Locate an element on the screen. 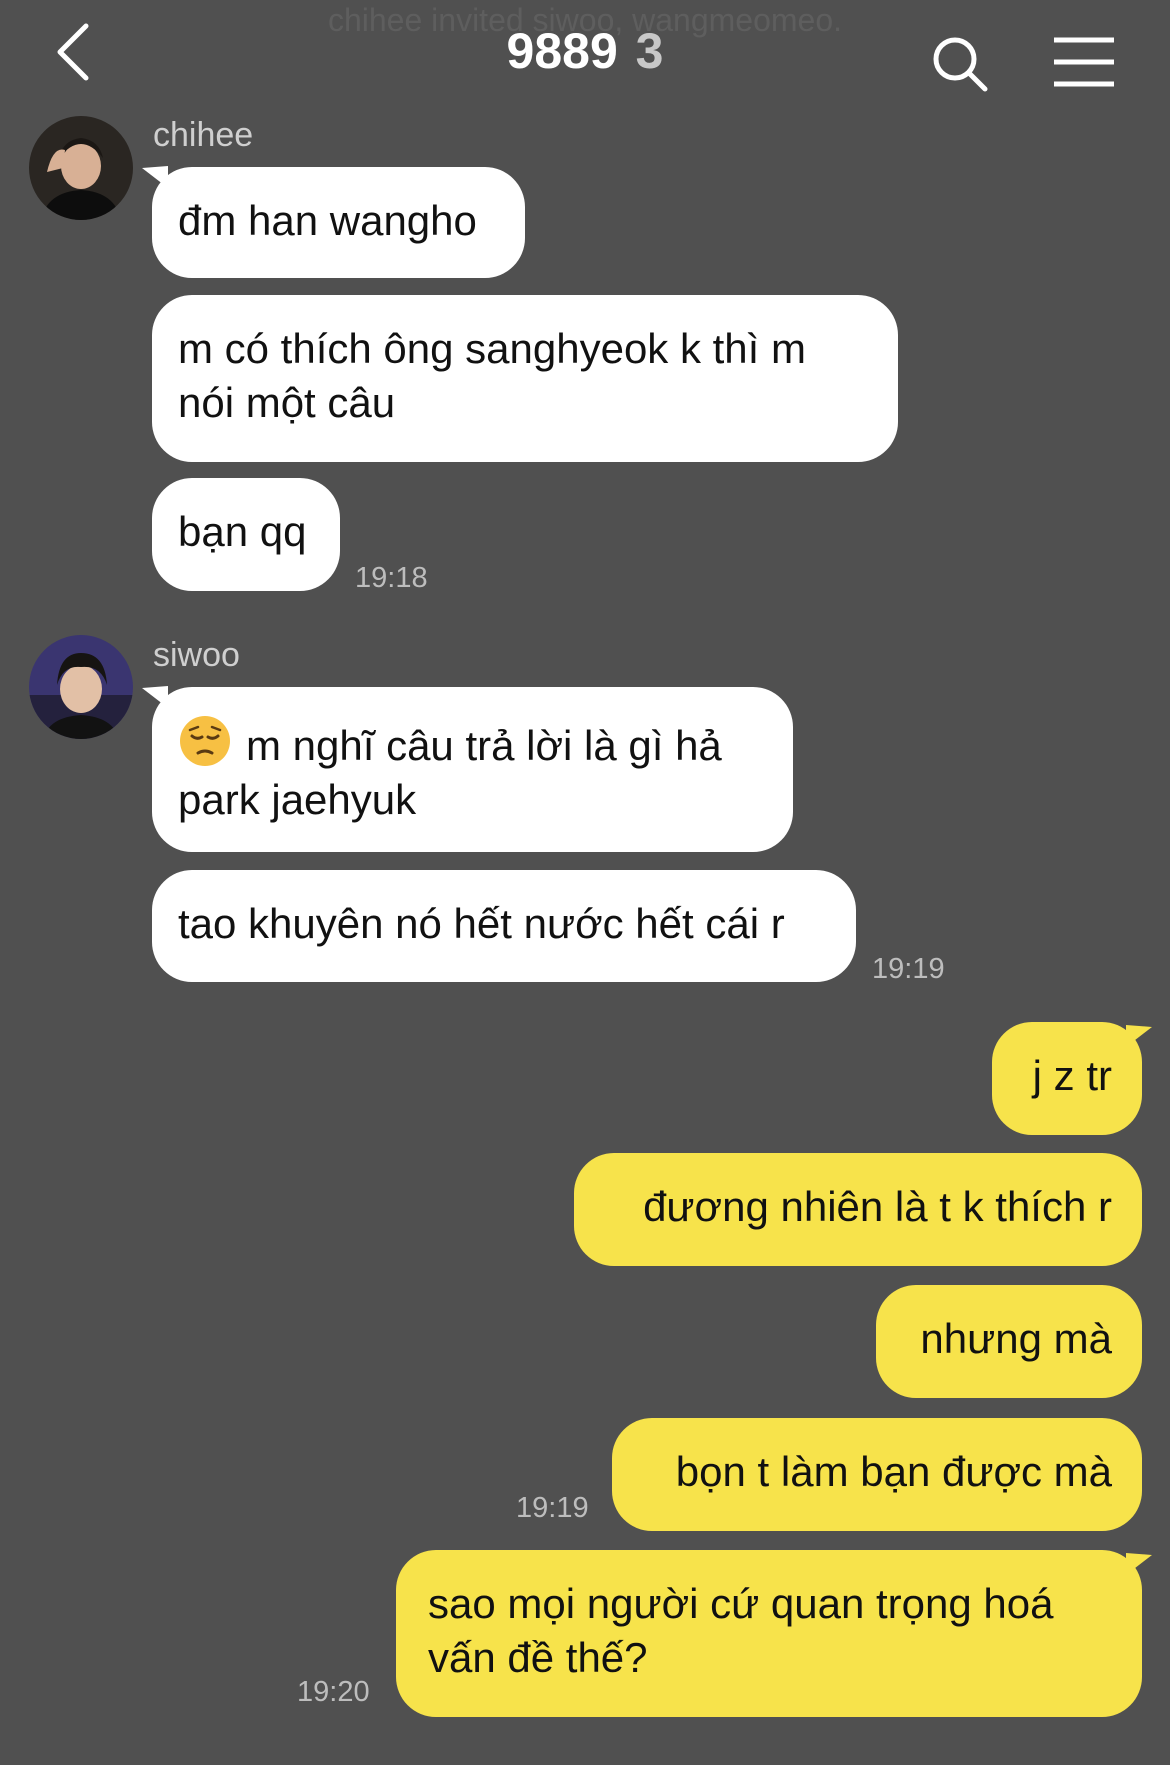 The width and height of the screenshot is (1170, 1765). search-icon is located at coordinates (960, 64).